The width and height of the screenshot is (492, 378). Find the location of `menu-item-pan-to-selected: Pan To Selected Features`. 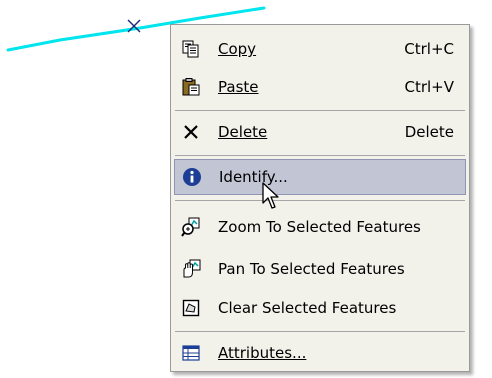

menu-item-pan-to-selected: Pan To Selected Features is located at coordinates (320, 269).